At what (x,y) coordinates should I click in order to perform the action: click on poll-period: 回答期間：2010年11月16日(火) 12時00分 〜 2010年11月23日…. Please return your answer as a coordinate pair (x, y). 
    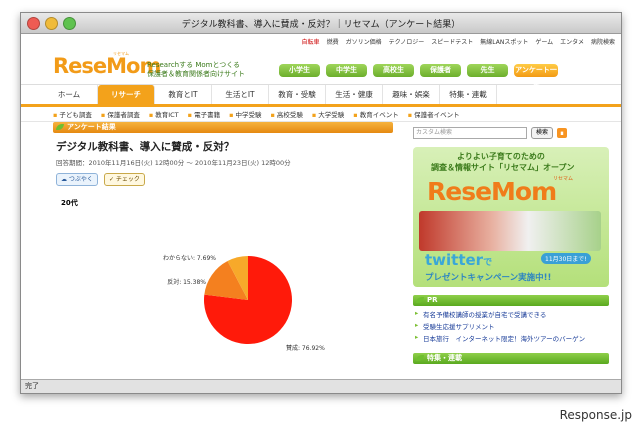
    Looking at the image, I should click on (173, 163).